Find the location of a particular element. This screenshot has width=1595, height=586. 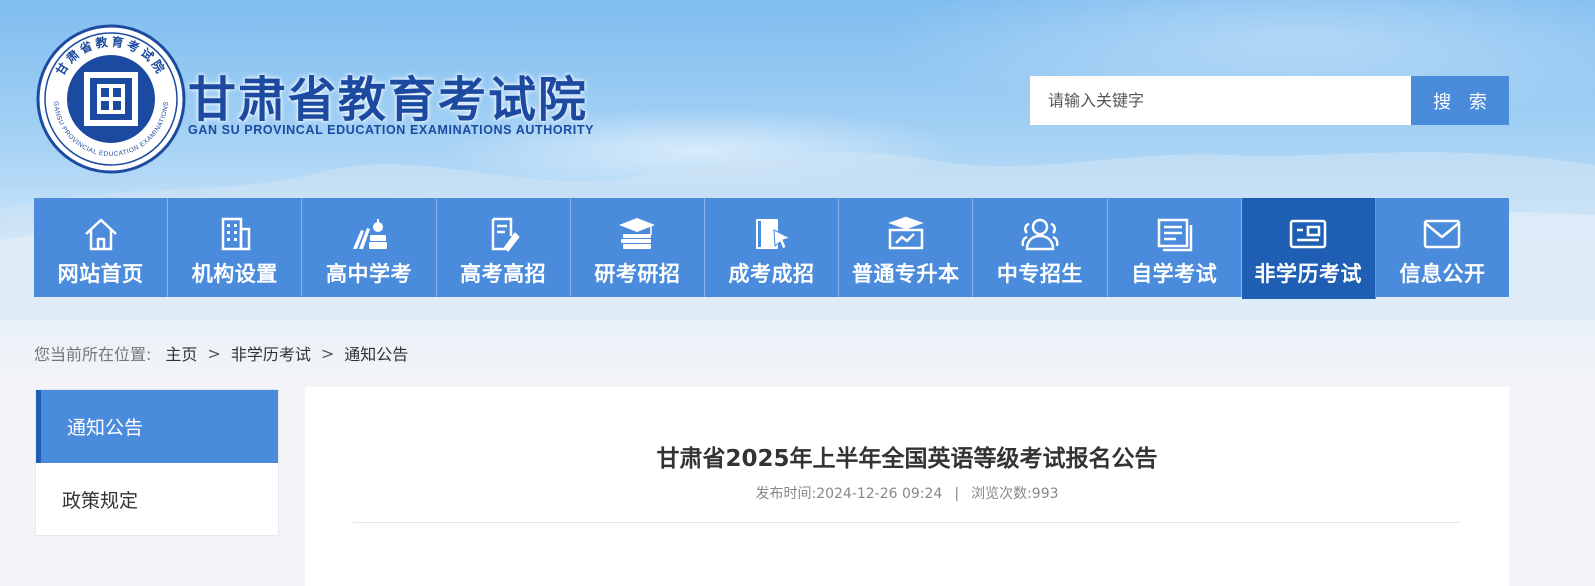

nav-item-highschool-exam: 高中学考 is located at coordinates (369, 247).